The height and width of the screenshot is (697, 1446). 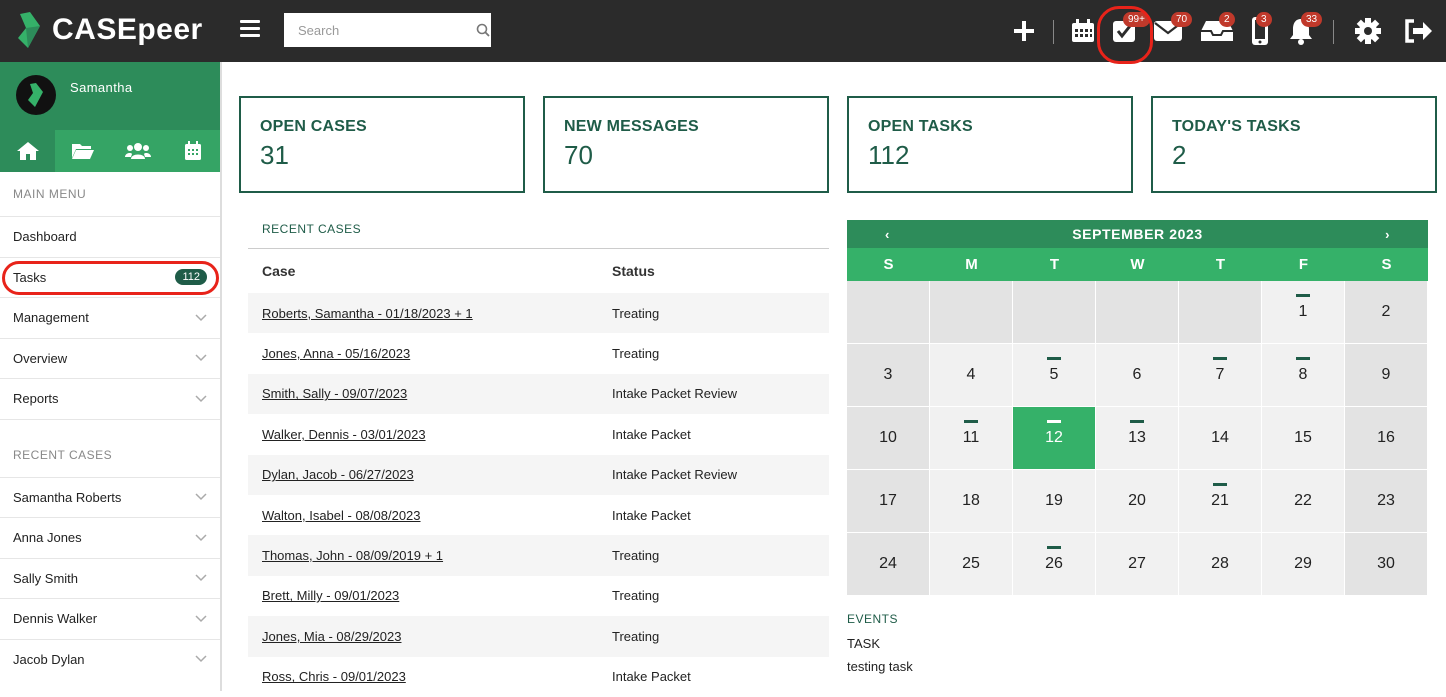 I want to click on day-number: 5, so click(x=1054, y=374).